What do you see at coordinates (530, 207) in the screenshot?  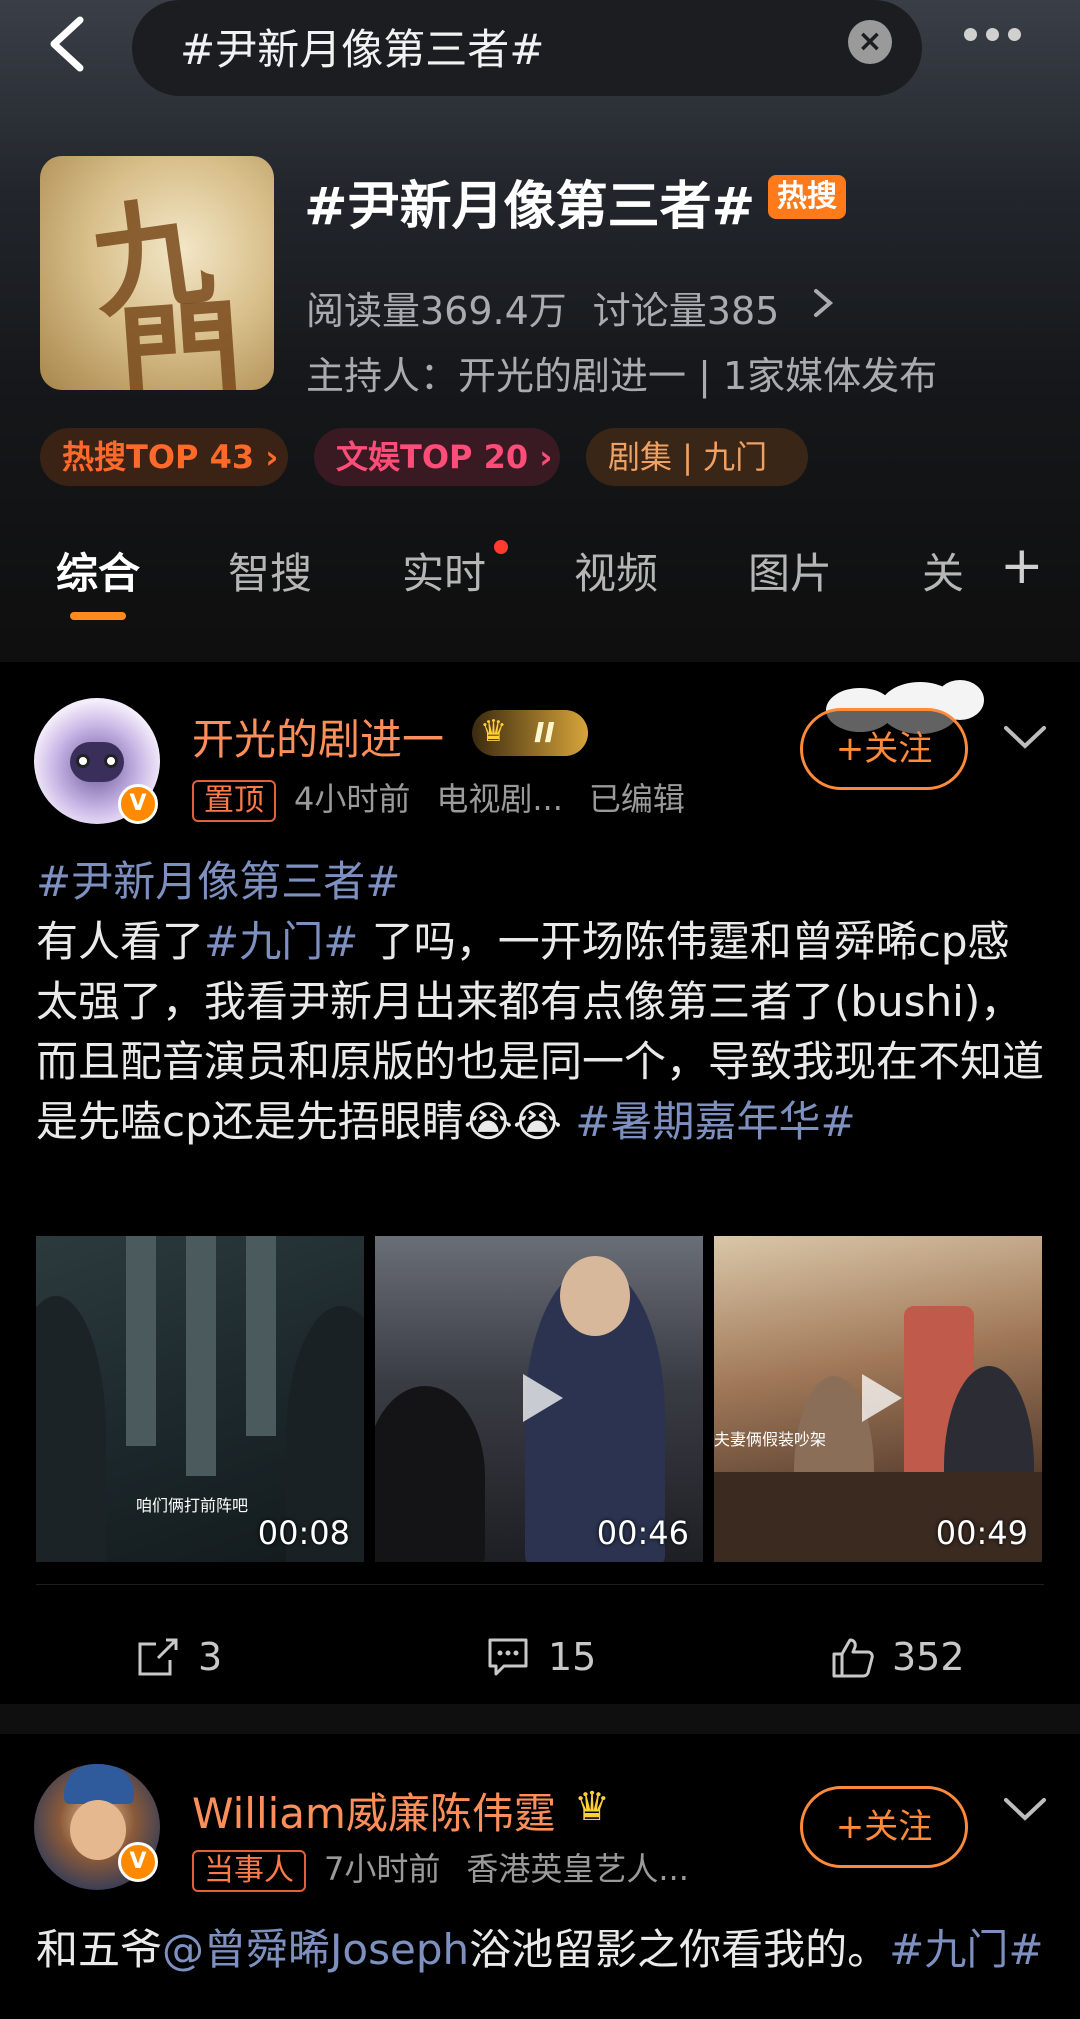 I see `topic-title: #尹新月像第三者#` at bounding box center [530, 207].